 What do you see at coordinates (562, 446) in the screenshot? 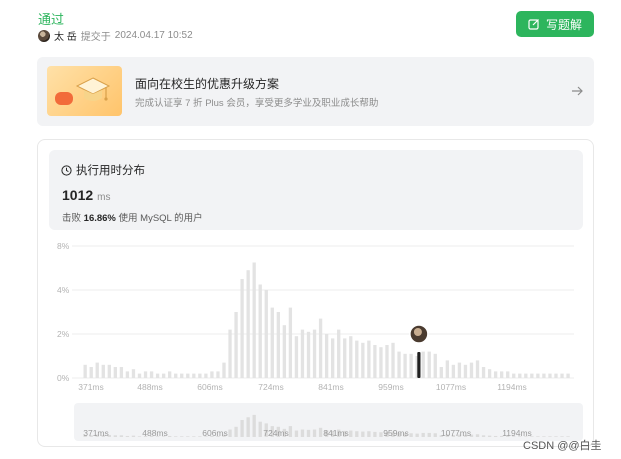
I see `csdn-watermark: CSDN @@白圭` at bounding box center [562, 446].